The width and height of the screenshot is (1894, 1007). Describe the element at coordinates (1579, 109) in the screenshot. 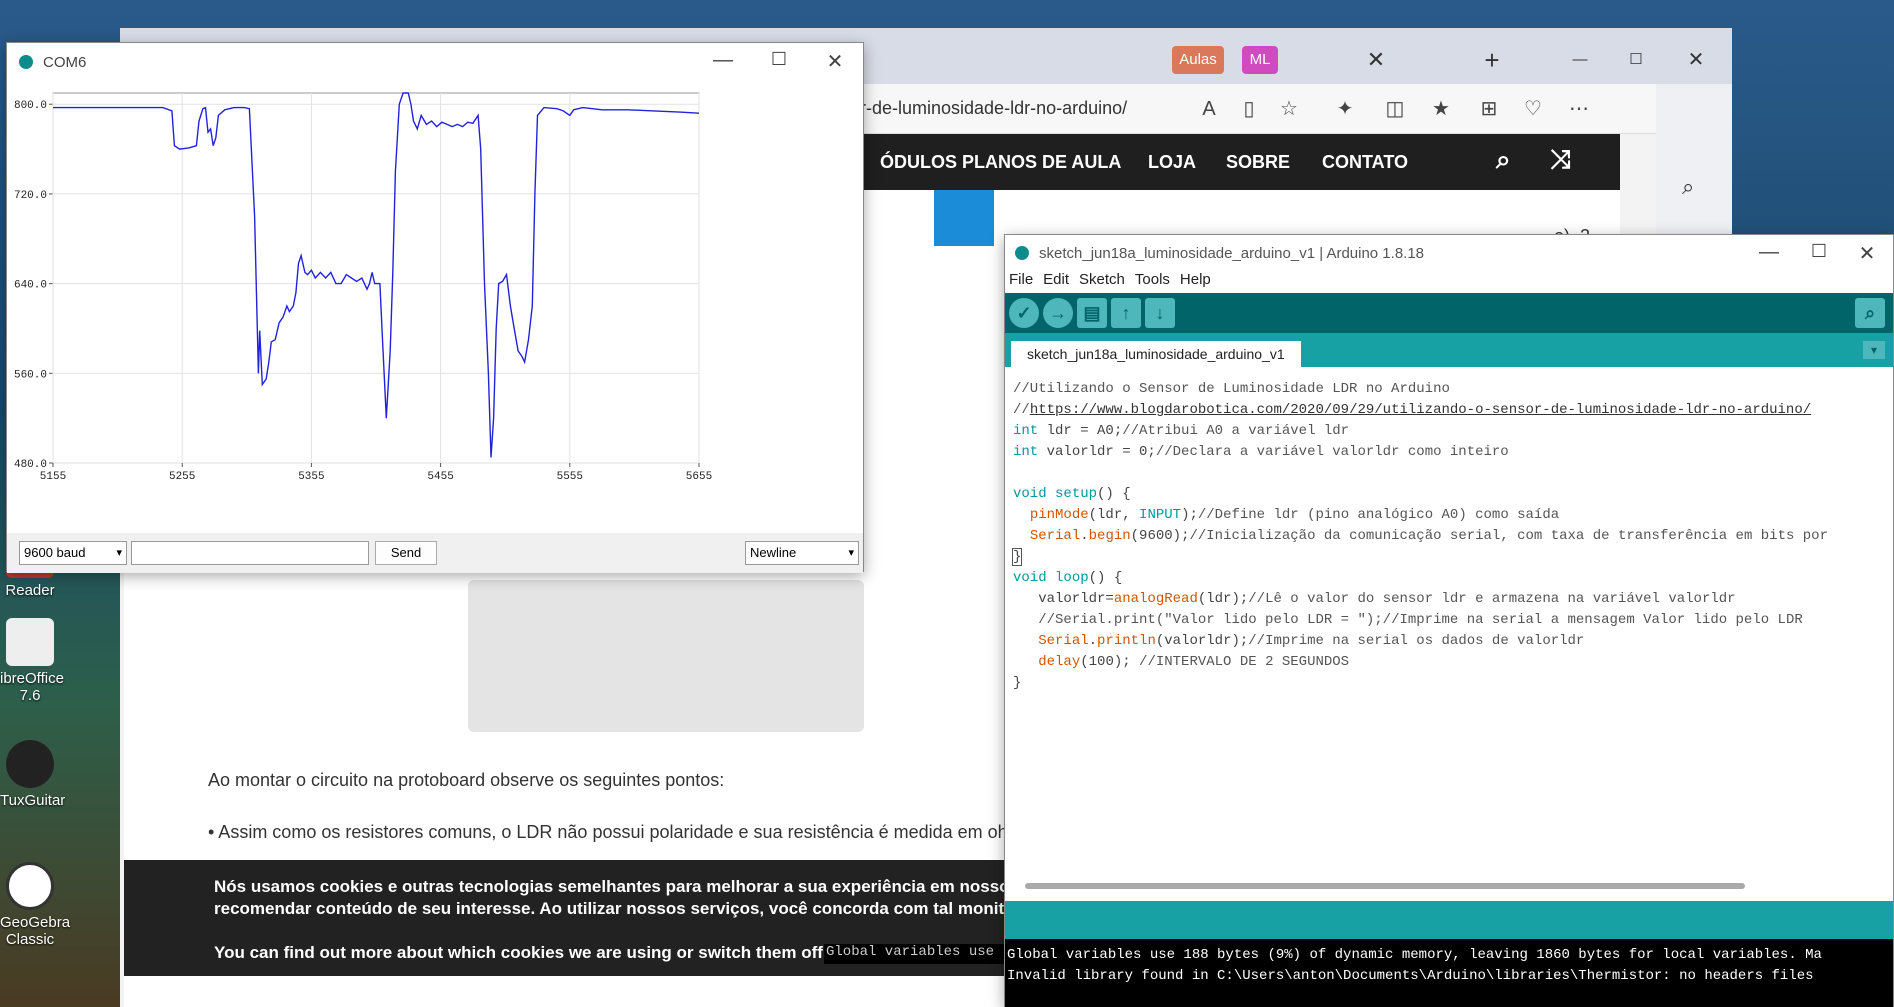

I see `more-menu-icon: ⋯` at that location.